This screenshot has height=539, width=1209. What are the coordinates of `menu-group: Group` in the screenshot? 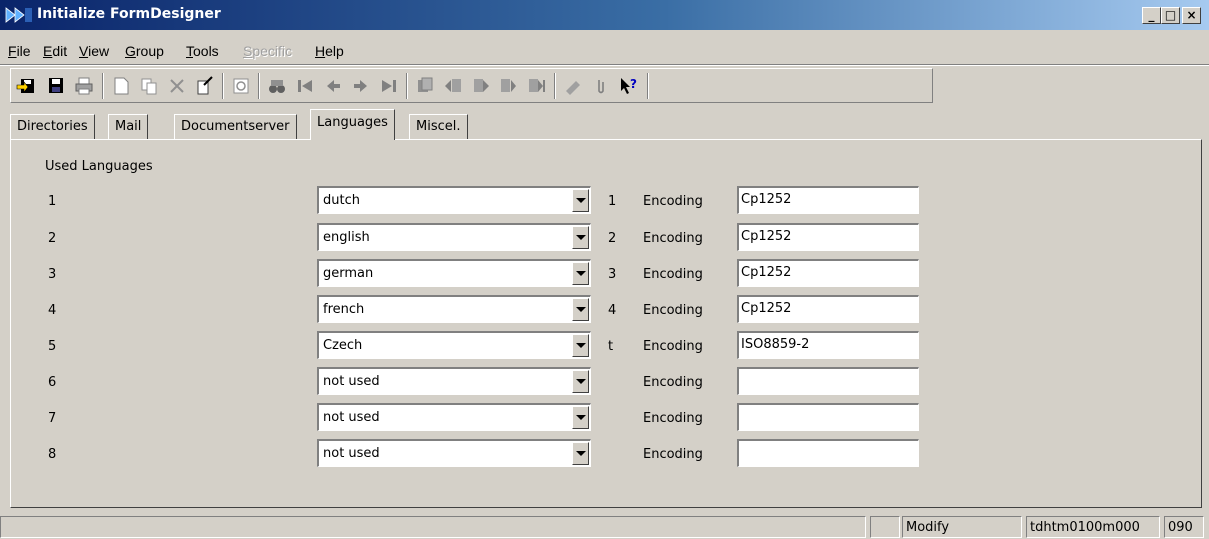 It's located at (144, 51).